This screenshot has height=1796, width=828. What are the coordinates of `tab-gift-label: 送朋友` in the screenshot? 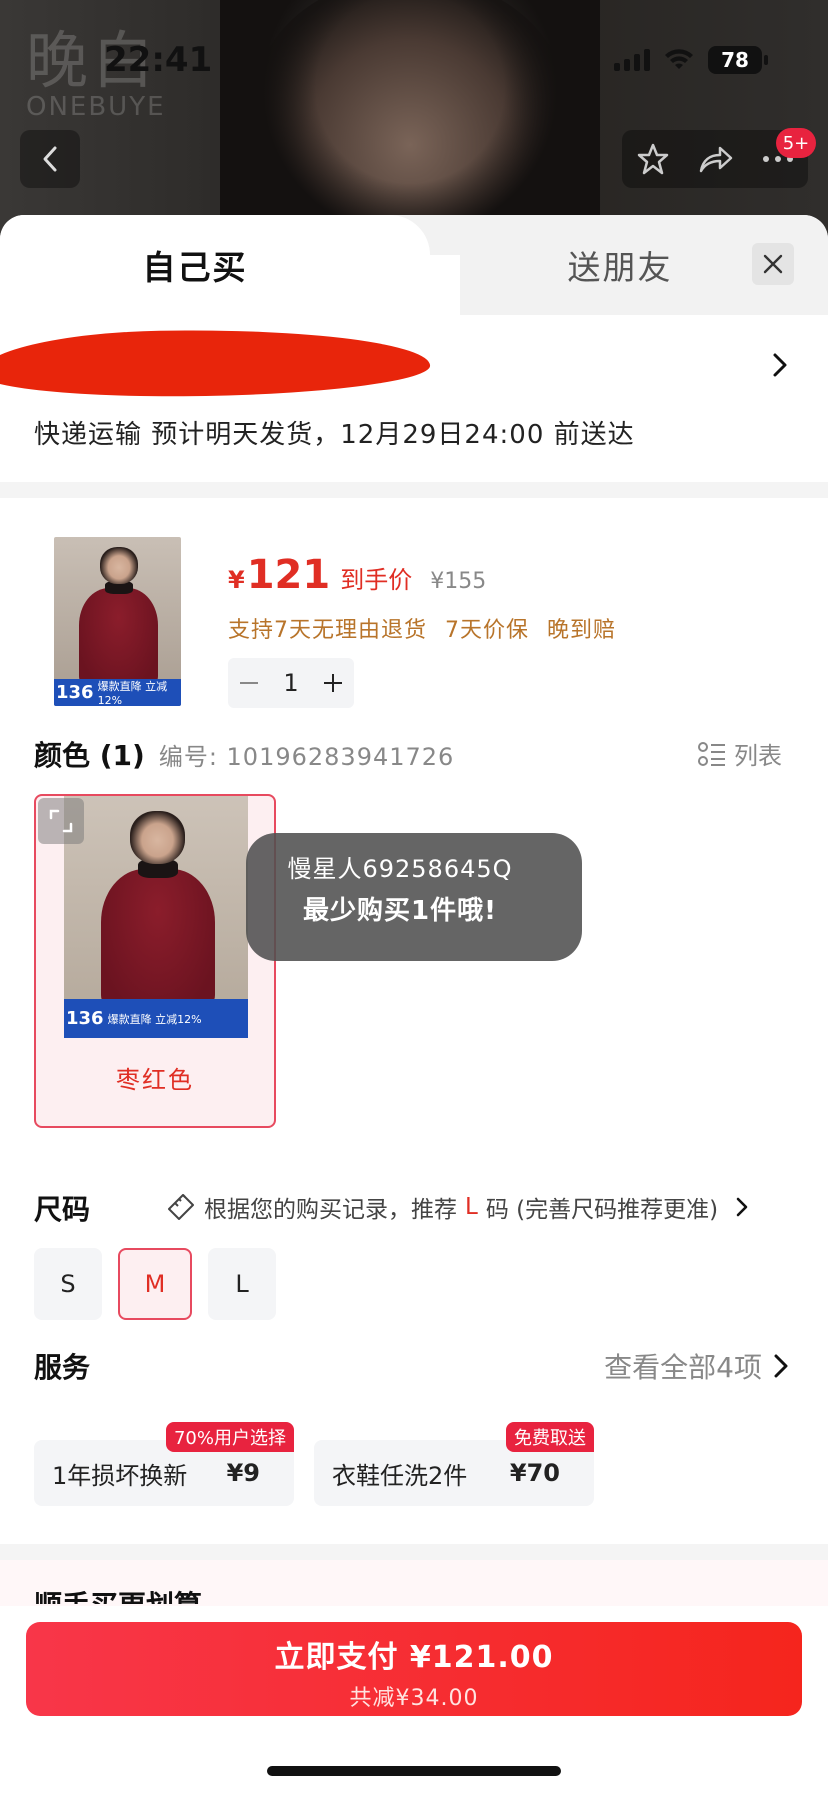 It's located at (620, 267).